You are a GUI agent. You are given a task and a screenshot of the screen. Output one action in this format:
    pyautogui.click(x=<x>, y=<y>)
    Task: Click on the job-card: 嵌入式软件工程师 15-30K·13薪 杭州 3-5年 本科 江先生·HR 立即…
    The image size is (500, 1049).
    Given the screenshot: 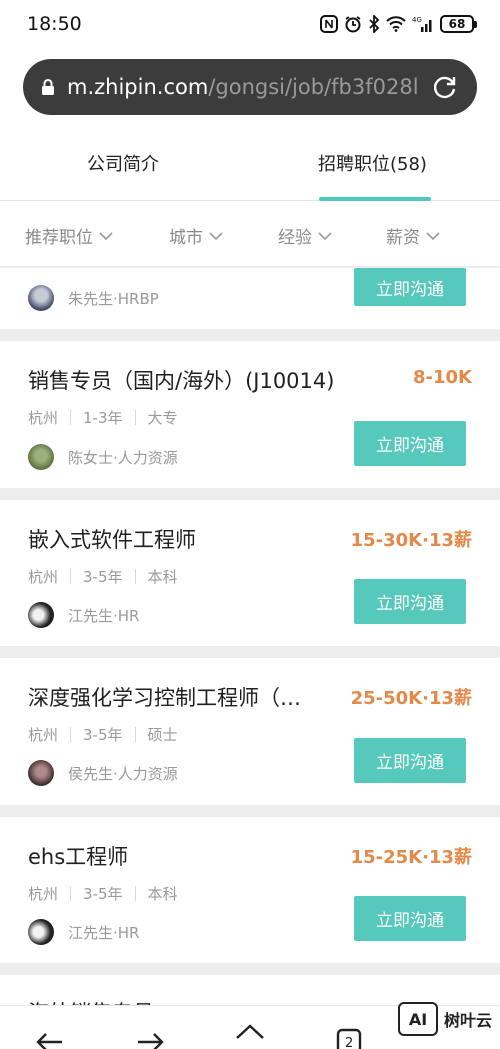 What is the action you would take?
    pyautogui.click(x=250, y=573)
    